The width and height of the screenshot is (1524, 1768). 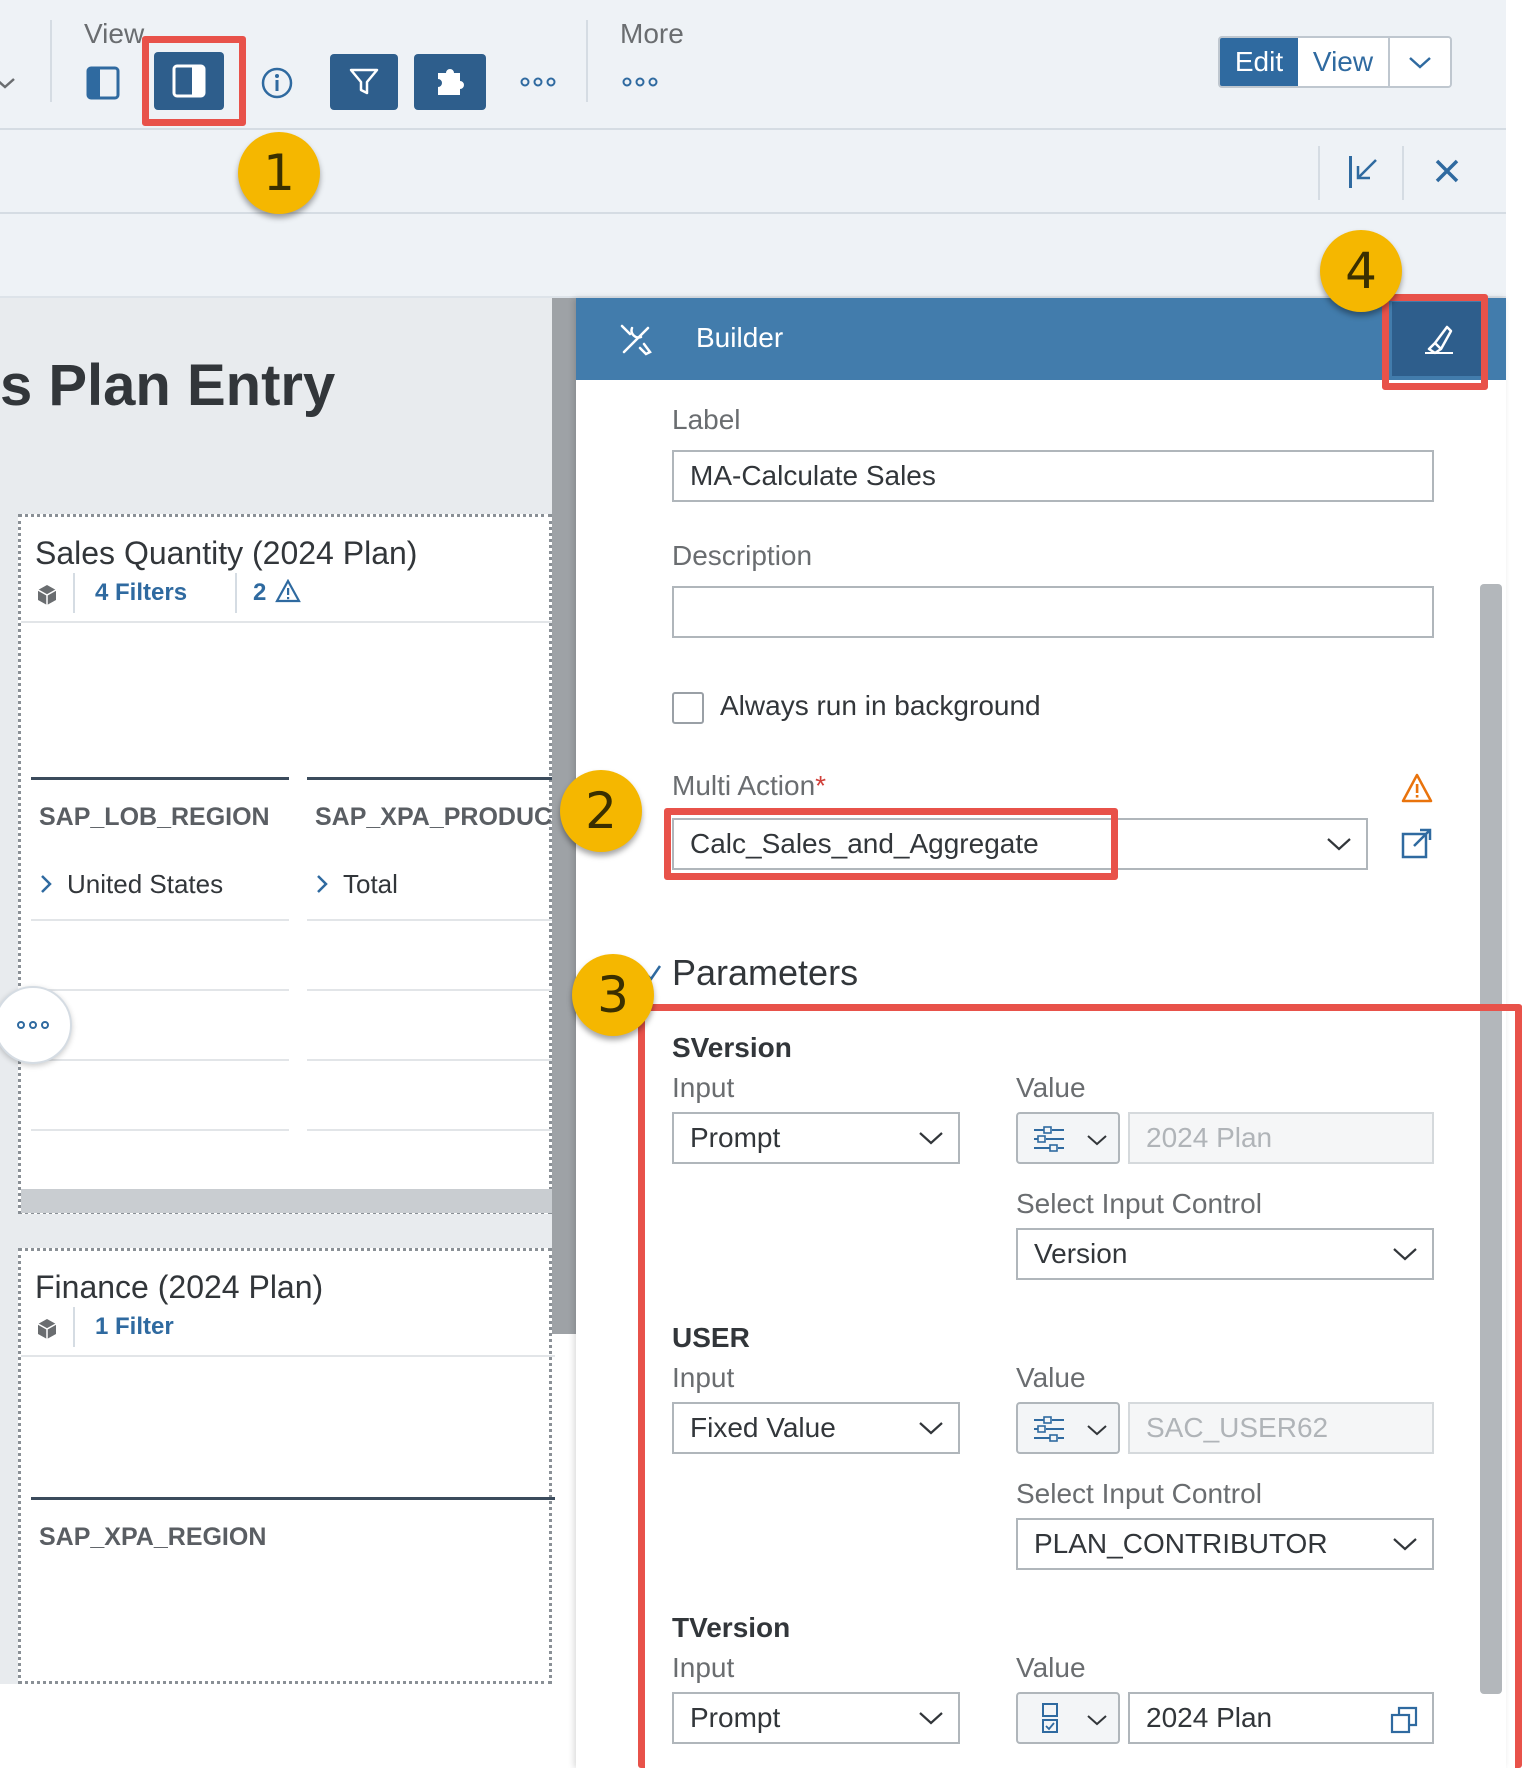 I want to click on step-badge-2: 2, so click(x=601, y=811).